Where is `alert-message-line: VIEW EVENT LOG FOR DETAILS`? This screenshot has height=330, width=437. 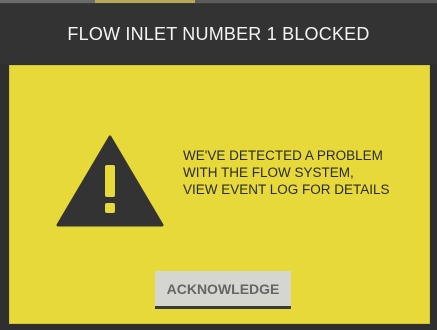 alert-message-line: VIEW EVENT LOG FOR DETAILS is located at coordinates (286, 189).